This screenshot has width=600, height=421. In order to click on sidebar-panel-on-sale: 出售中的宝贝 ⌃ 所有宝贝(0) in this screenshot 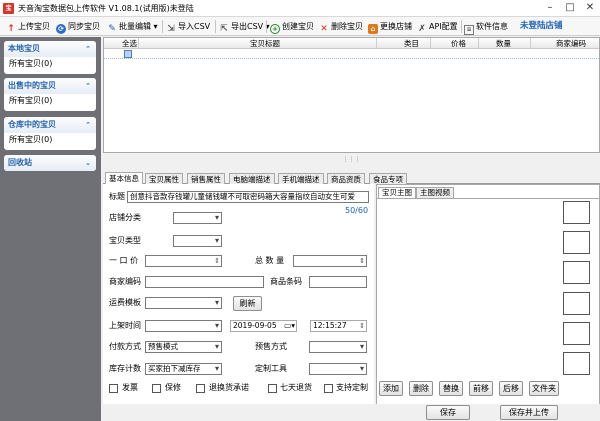, I will do `click(50, 94)`.